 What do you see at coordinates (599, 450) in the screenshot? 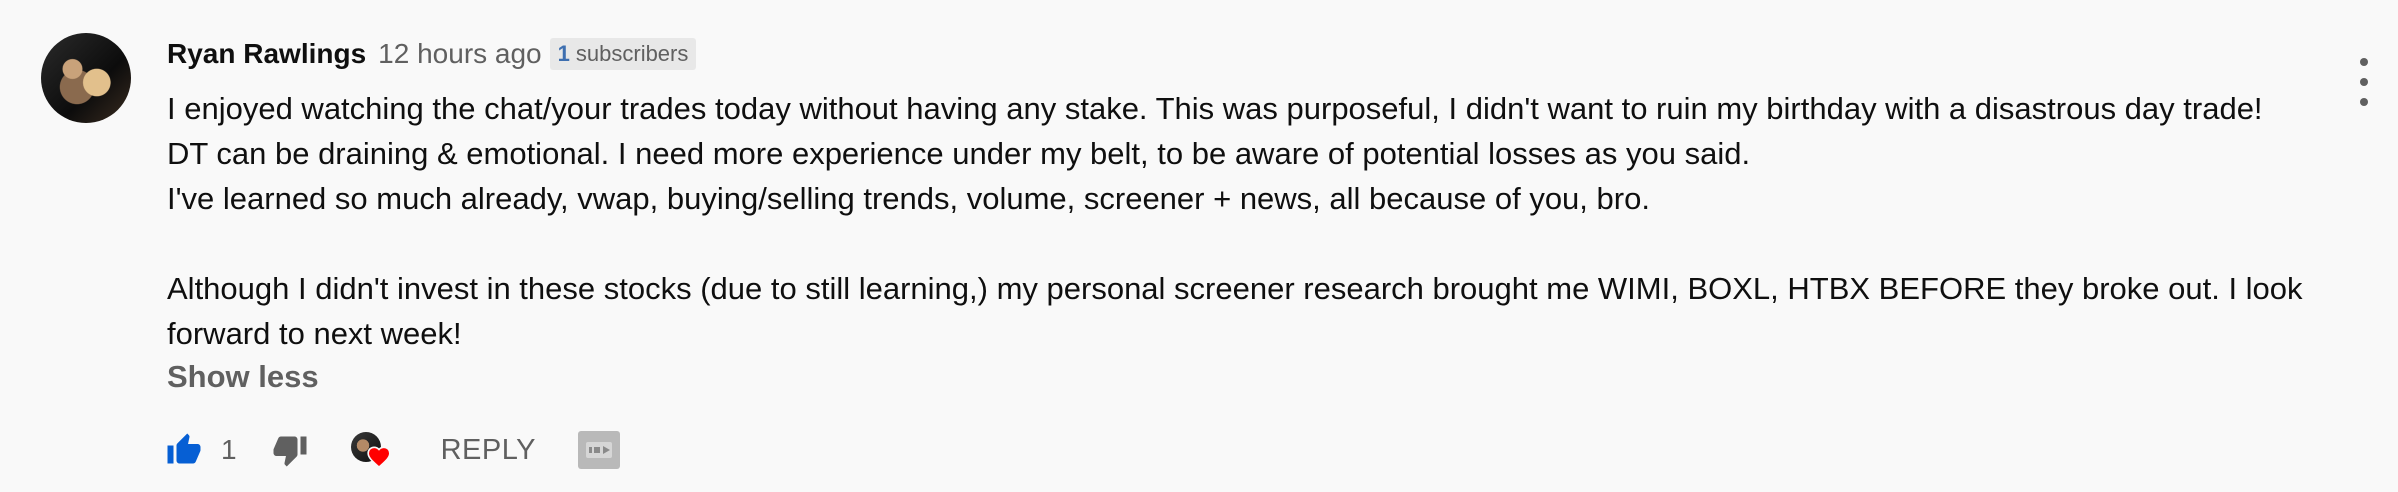
I see `extension-icon` at bounding box center [599, 450].